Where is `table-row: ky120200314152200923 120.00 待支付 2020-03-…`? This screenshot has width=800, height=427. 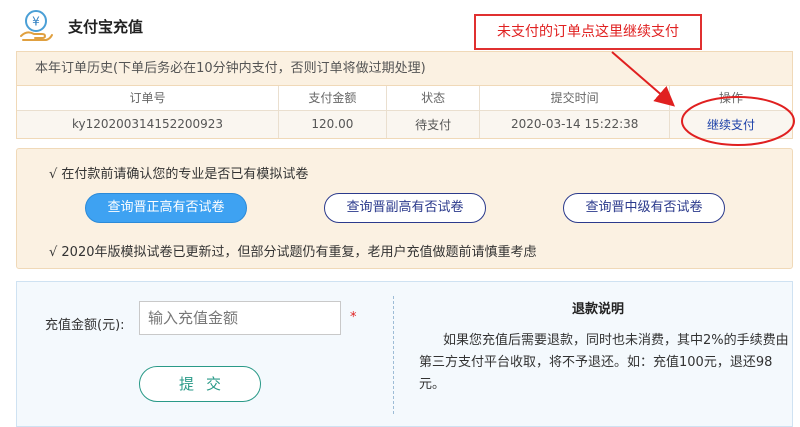
table-row: ky120200314152200923 120.00 待支付 2020-03-… is located at coordinates (404, 124).